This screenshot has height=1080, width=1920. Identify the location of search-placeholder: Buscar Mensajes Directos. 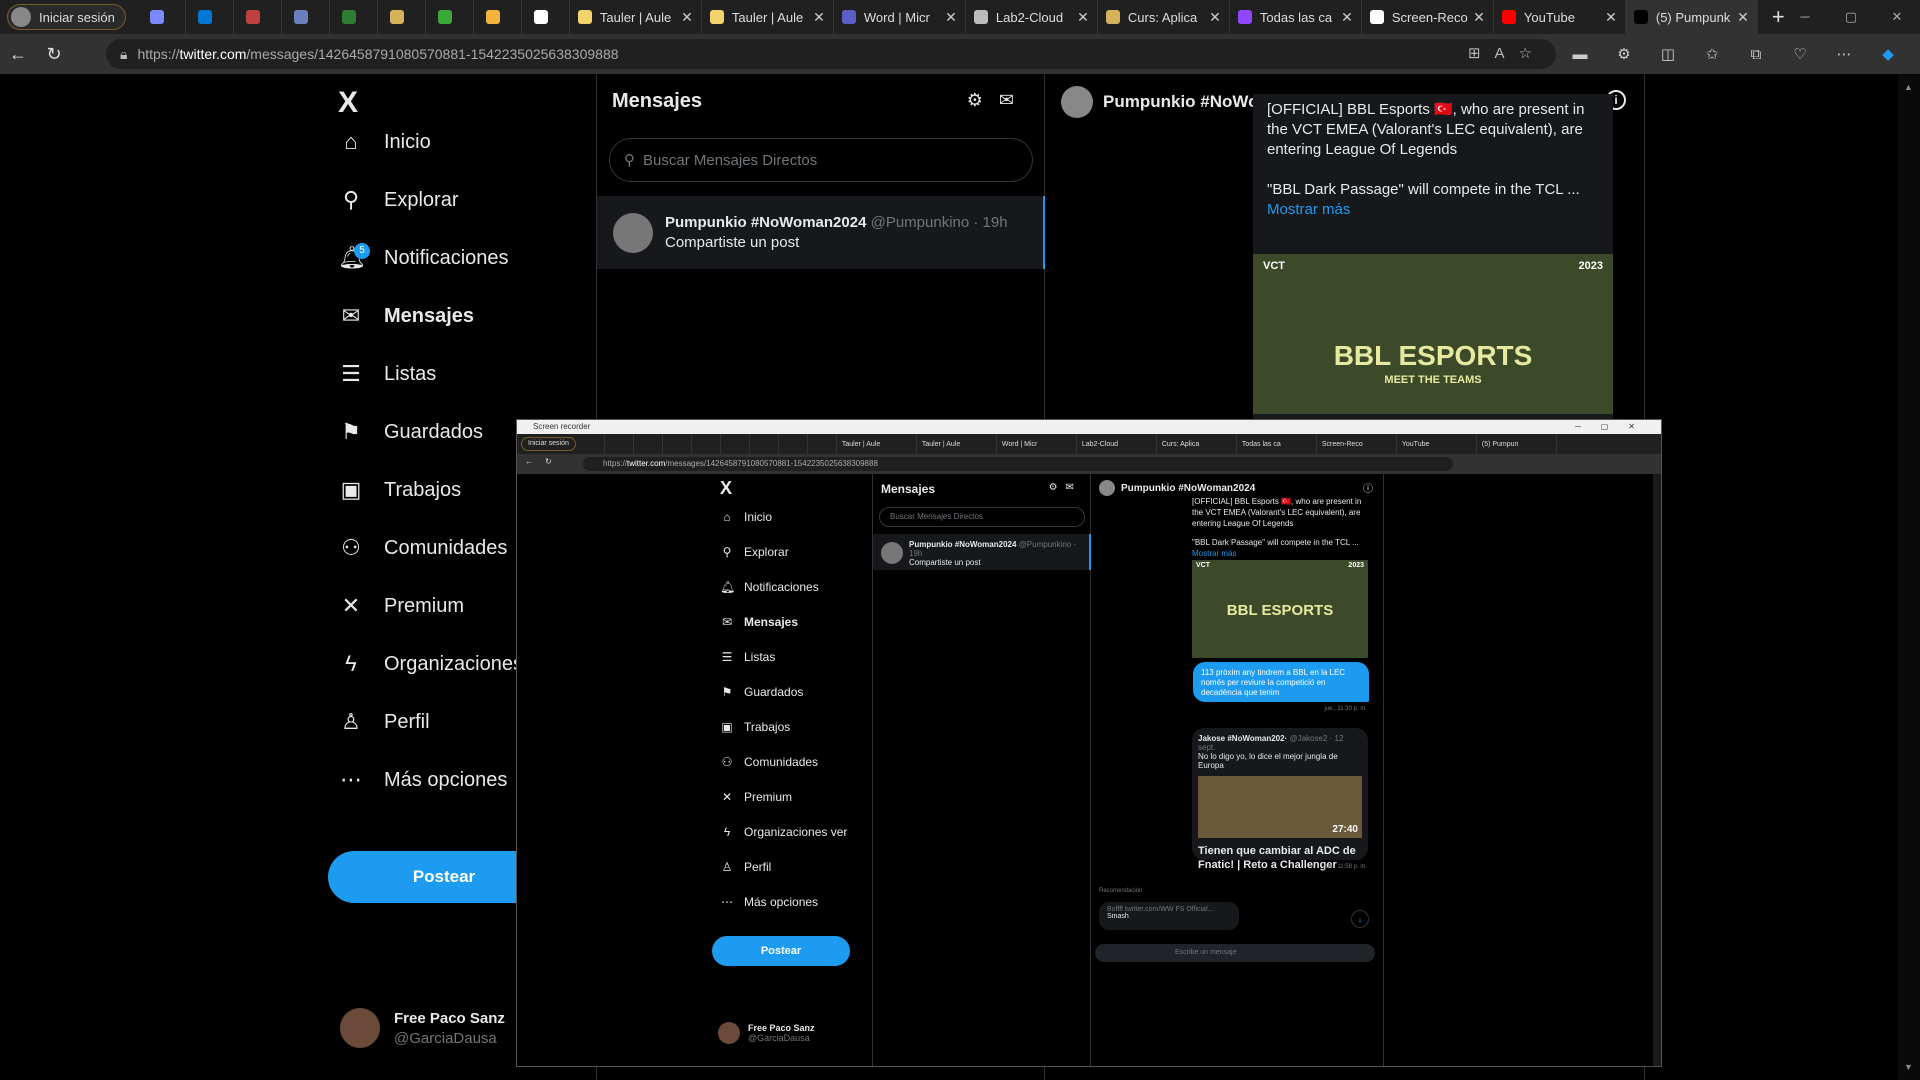
(730, 160).